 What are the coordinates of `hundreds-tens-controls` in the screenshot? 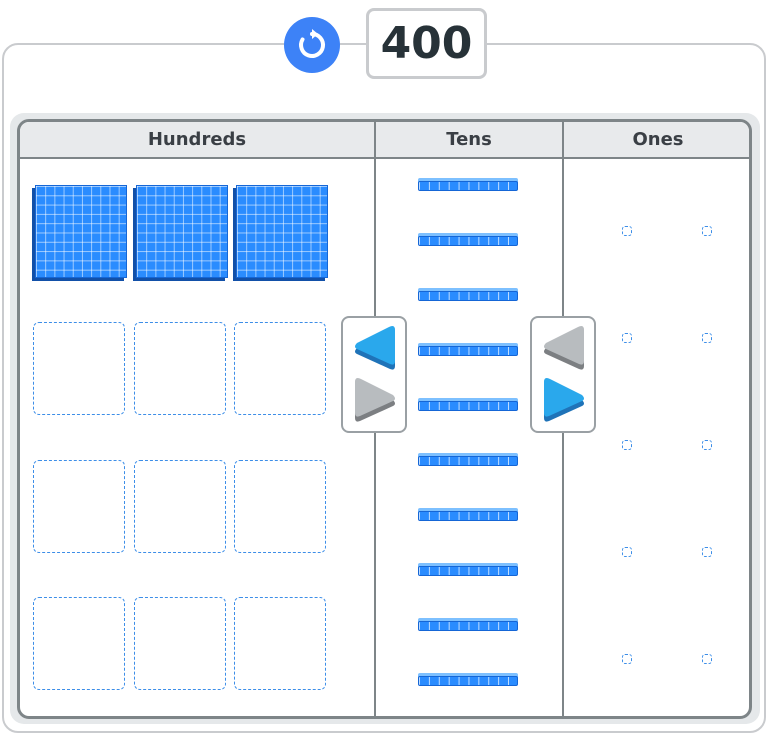 It's located at (374, 374).